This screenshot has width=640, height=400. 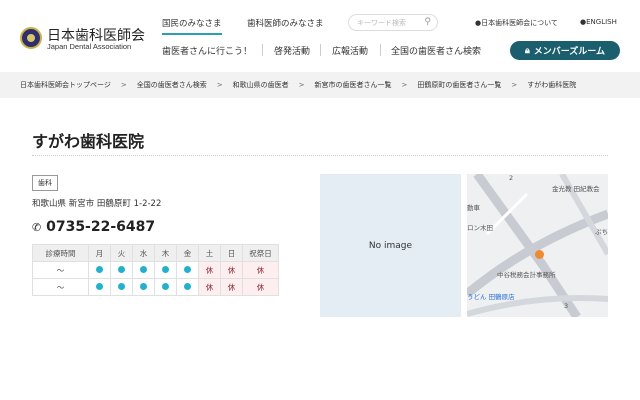 What do you see at coordinates (473, 207) in the screenshot?
I see `map-label: 動車` at bounding box center [473, 207].